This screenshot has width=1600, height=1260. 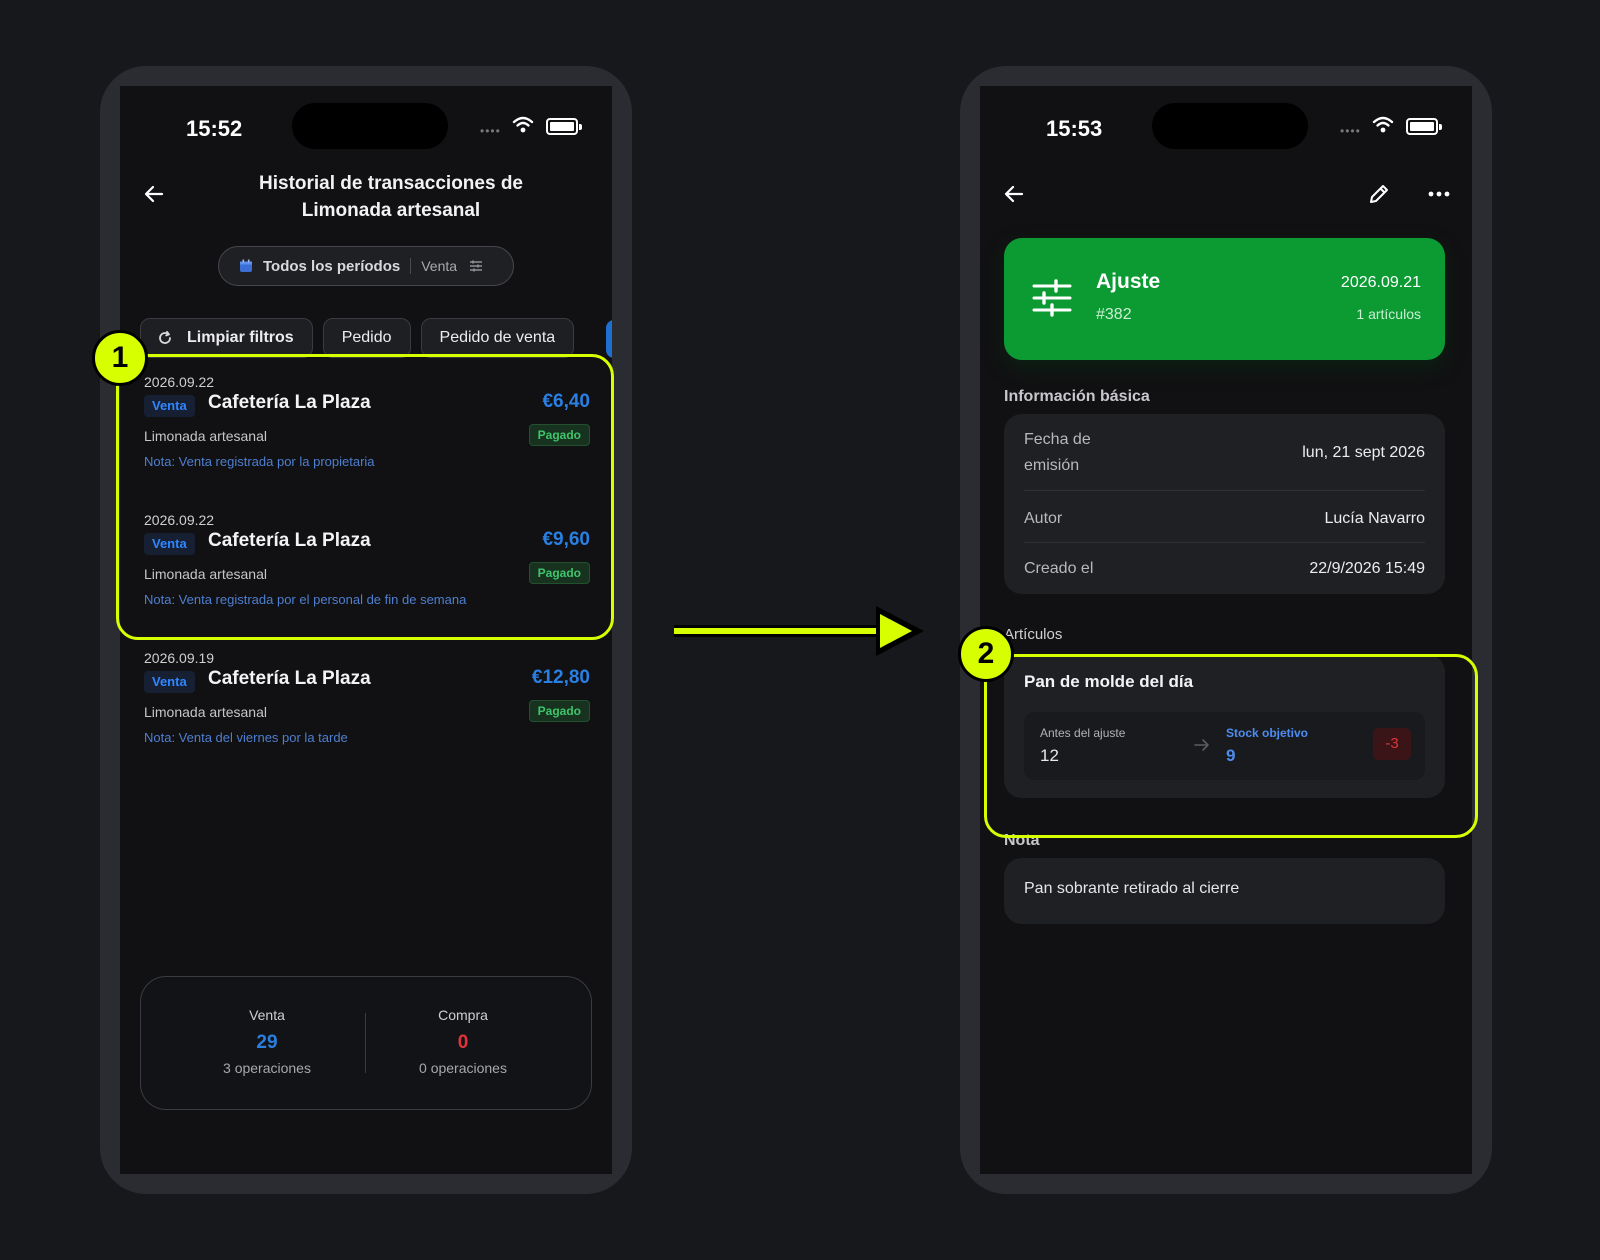 What do you see at coordinates (566, 401) in the screenshot?
I see `transaction-amount: €6,40` at bounding box center [566, 401].